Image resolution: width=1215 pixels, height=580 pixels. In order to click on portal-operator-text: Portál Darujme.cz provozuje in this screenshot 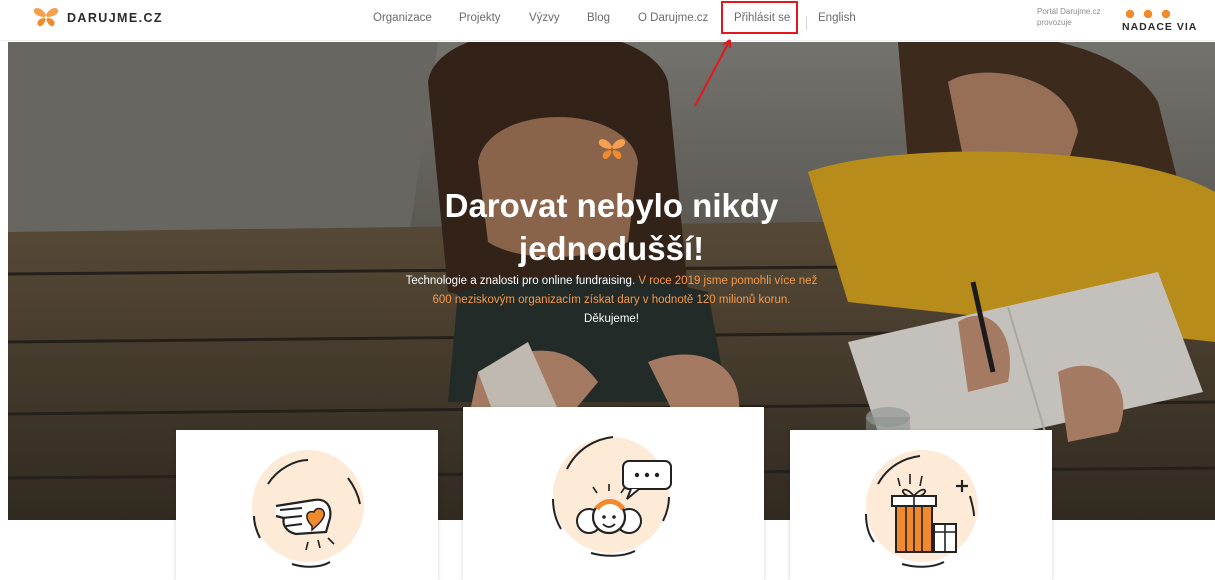, I will do `click(1069, 17)`.